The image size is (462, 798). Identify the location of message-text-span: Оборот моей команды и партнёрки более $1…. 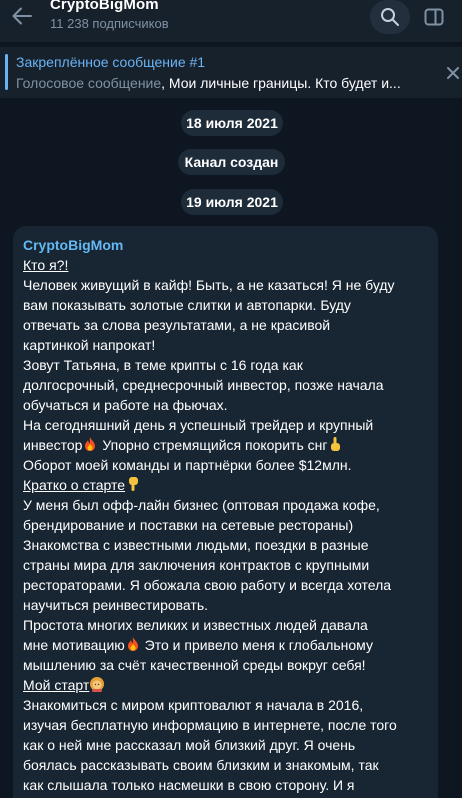
(187, 465).